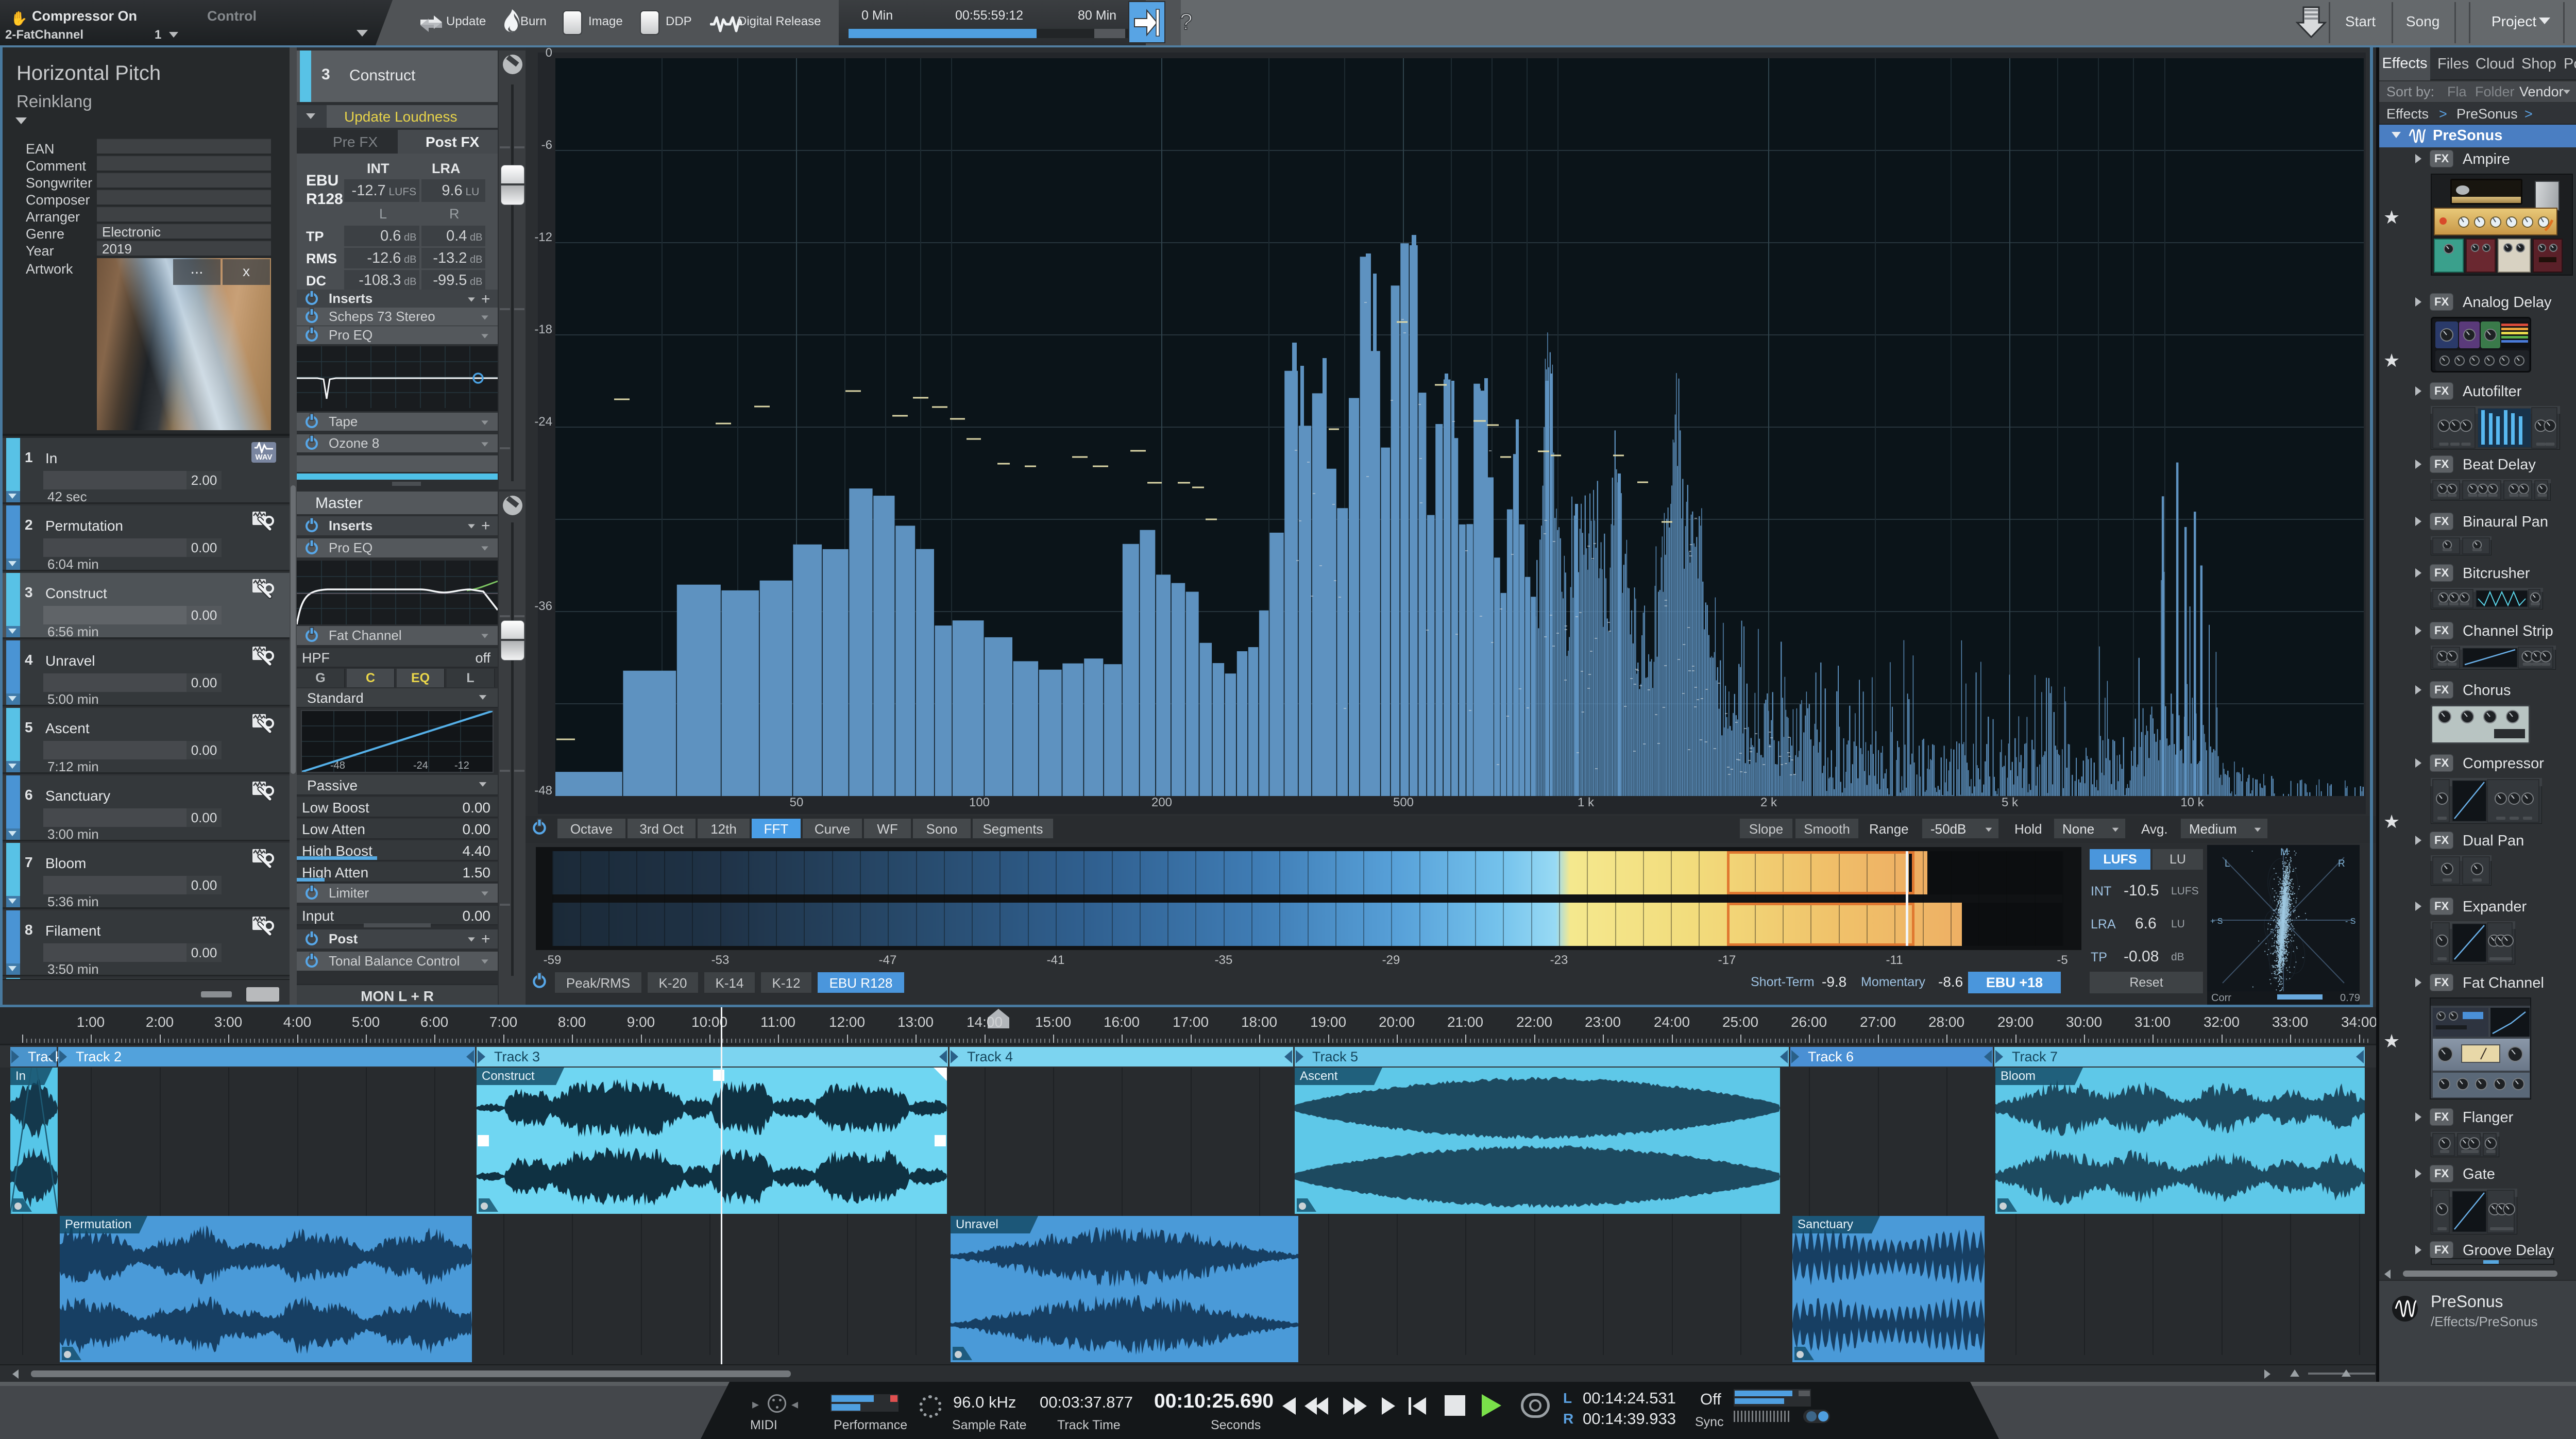  Describe the element at coordinates (2227, 864) in the screenshot. I see `svg-text: L` at that location.